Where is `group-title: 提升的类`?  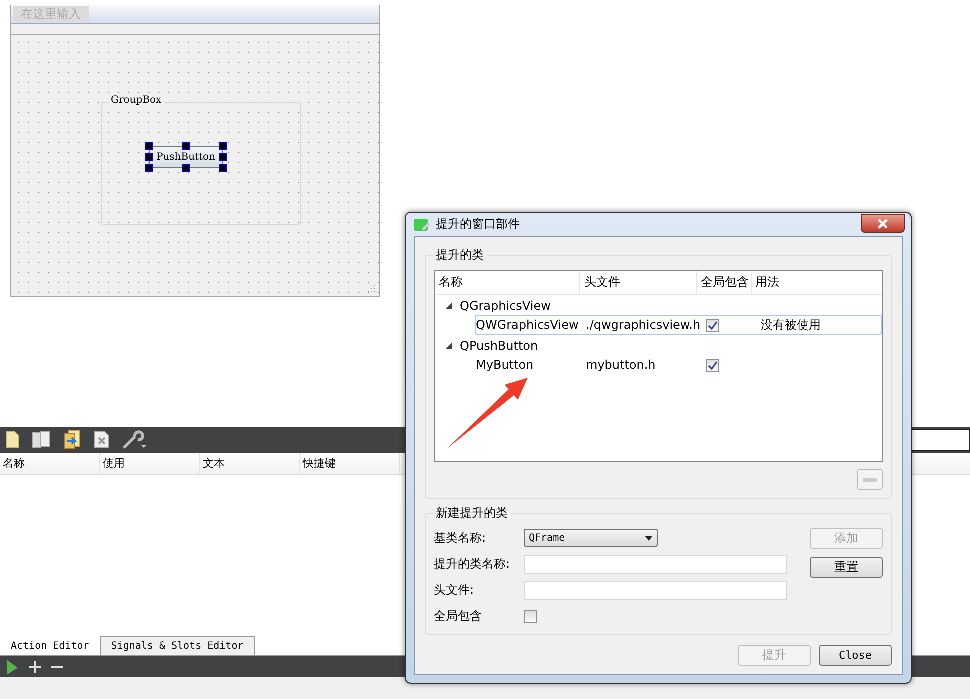 group-title: 提升的类 is located at coordinates (460, 255).